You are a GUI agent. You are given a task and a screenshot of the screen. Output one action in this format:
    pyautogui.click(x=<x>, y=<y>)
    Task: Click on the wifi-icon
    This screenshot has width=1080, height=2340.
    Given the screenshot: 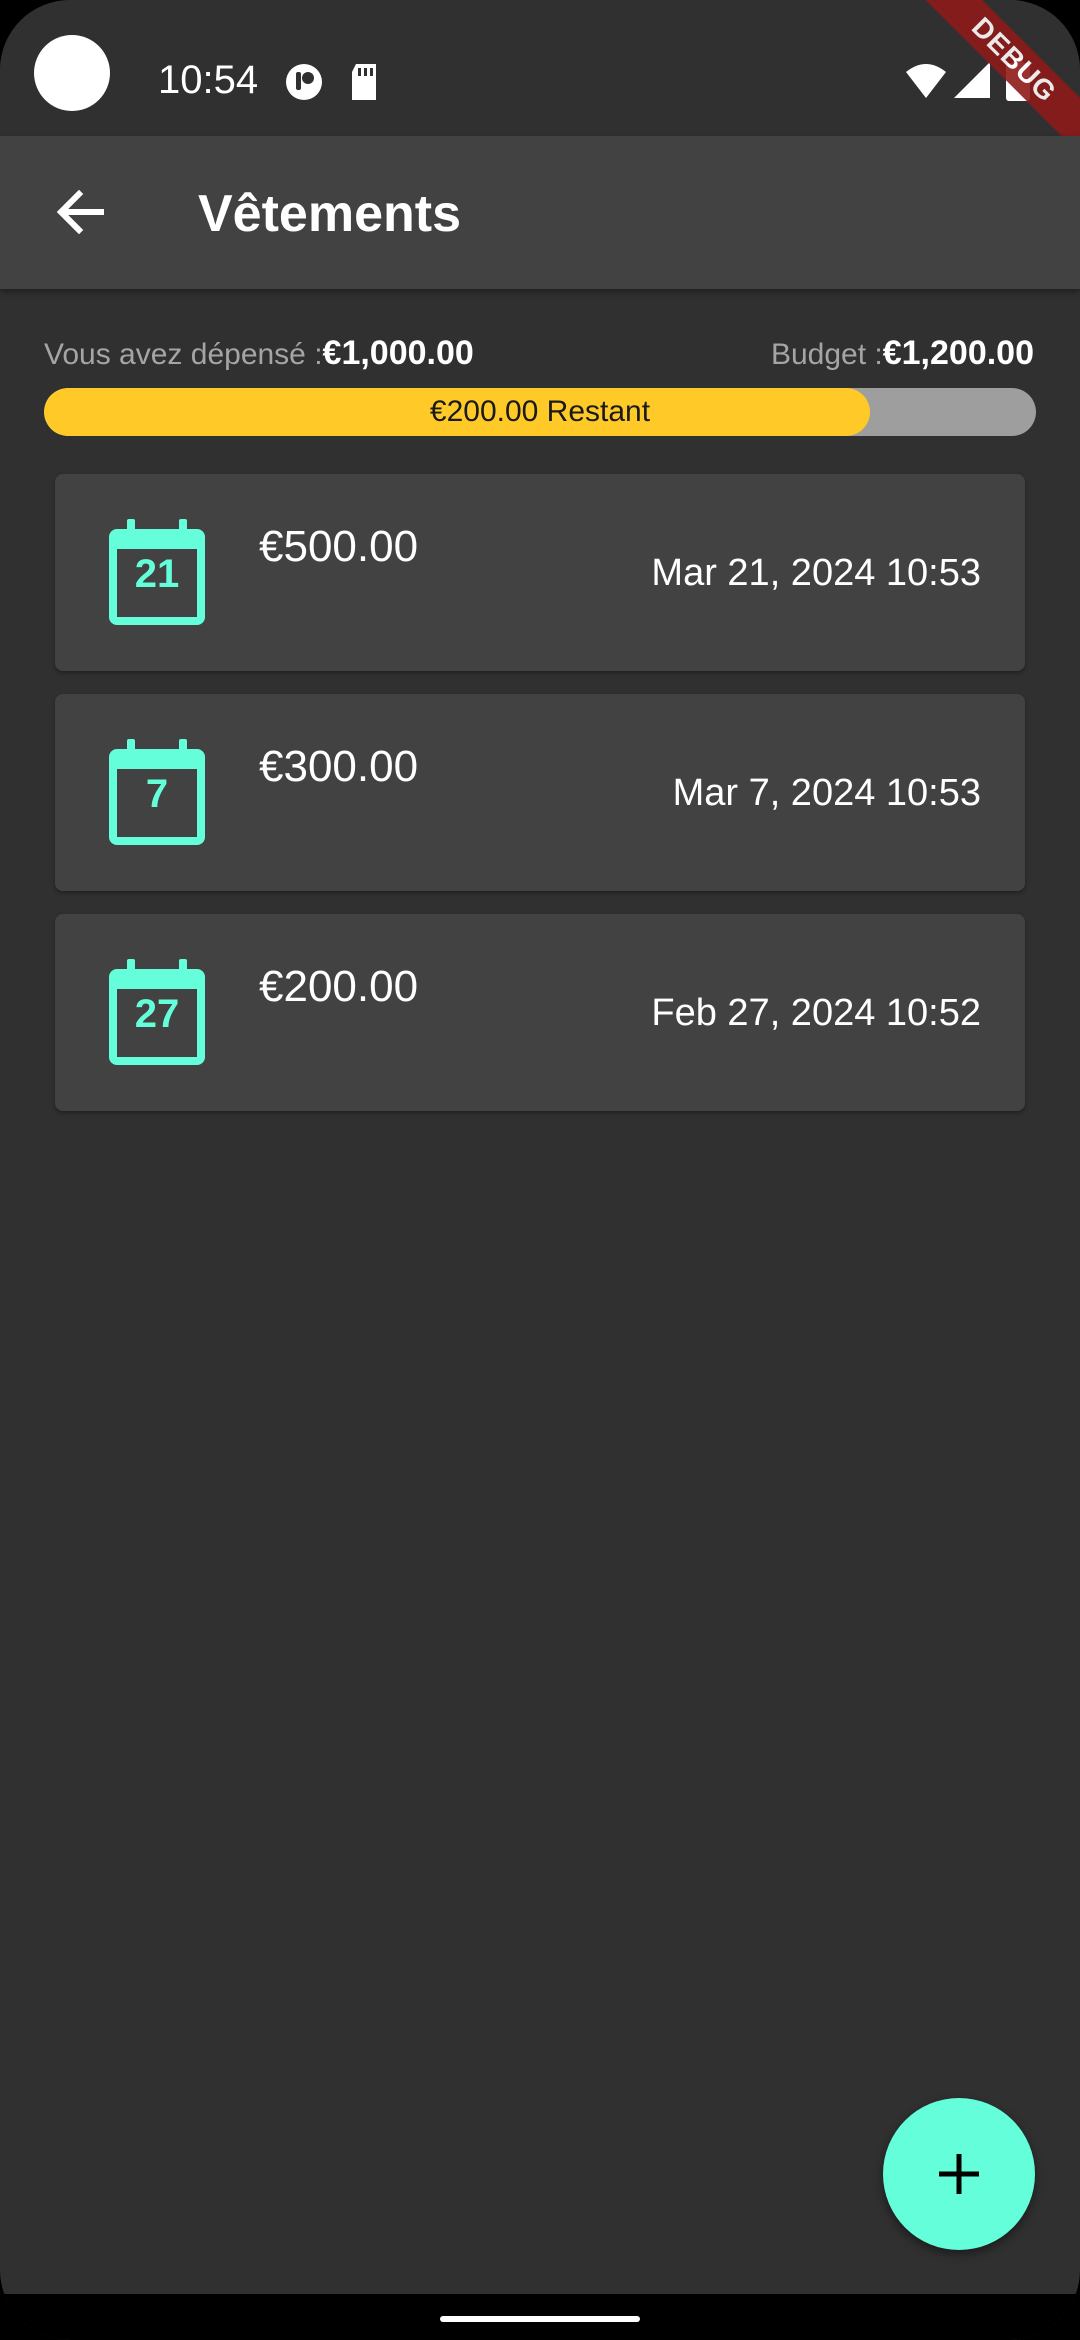 What is the action you would take?
    pyautogui.click(x=926, y=82)
    